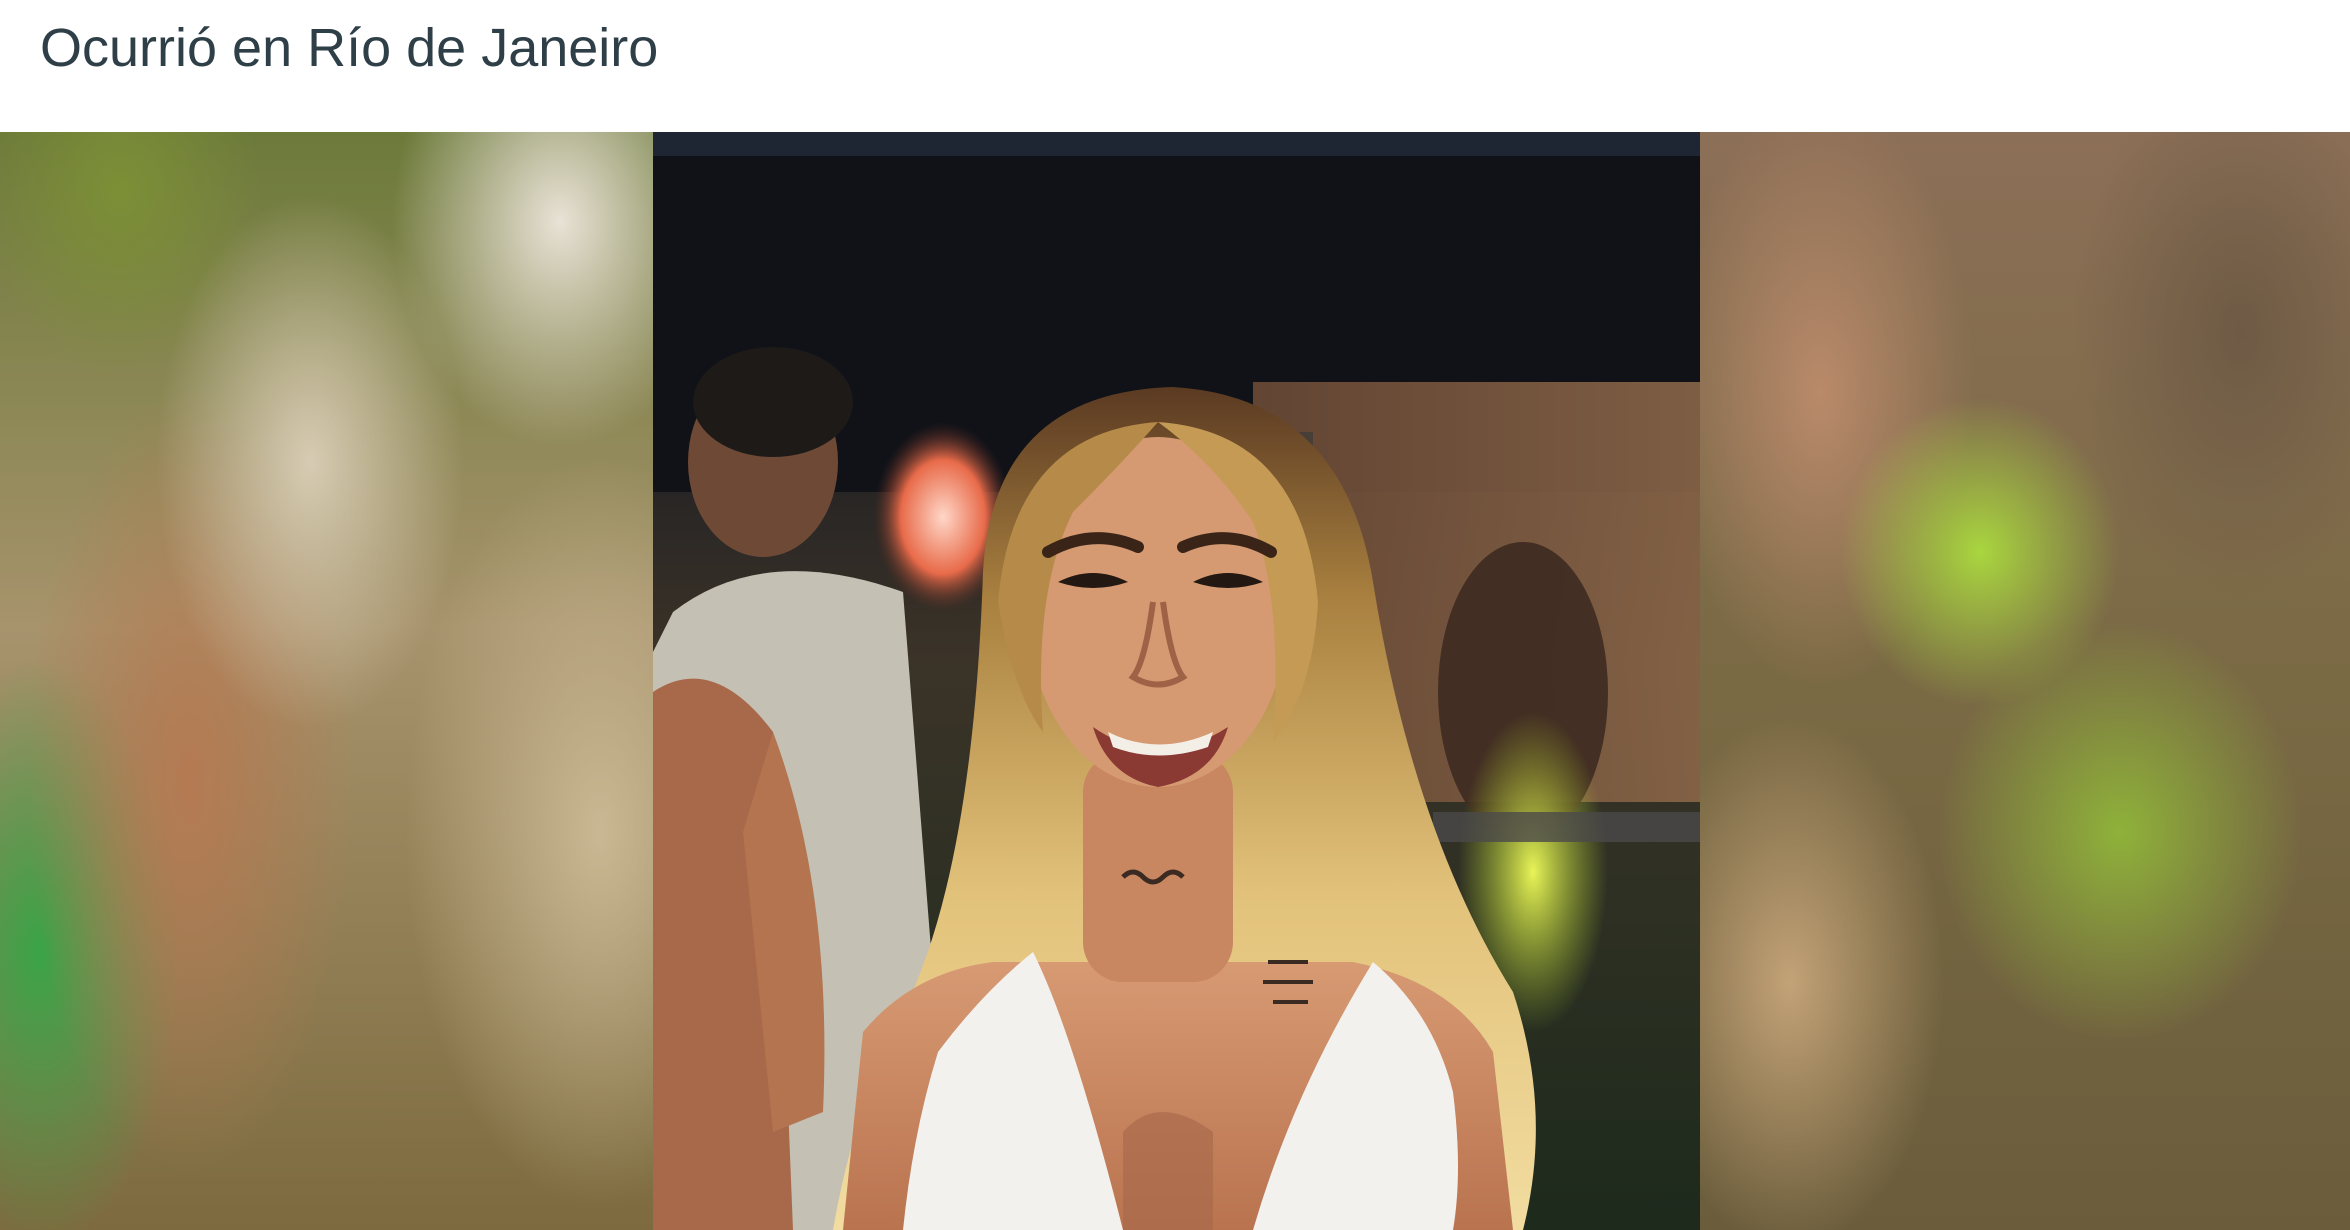  I want to click on caption-bar: Ocurrió en Río de Janeiro, so click(1175, 66).